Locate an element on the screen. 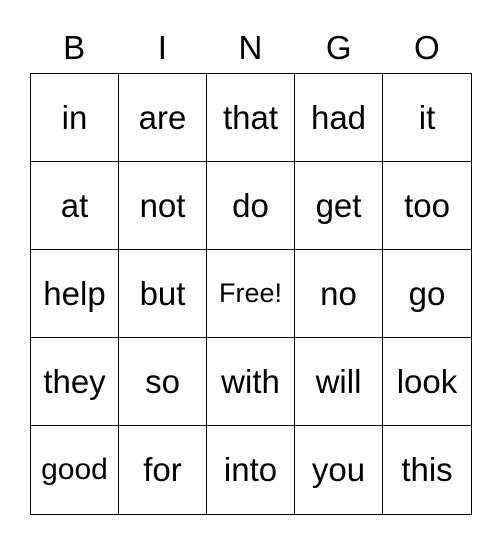  bingo-cell: get is located at coordinates (339, 206).